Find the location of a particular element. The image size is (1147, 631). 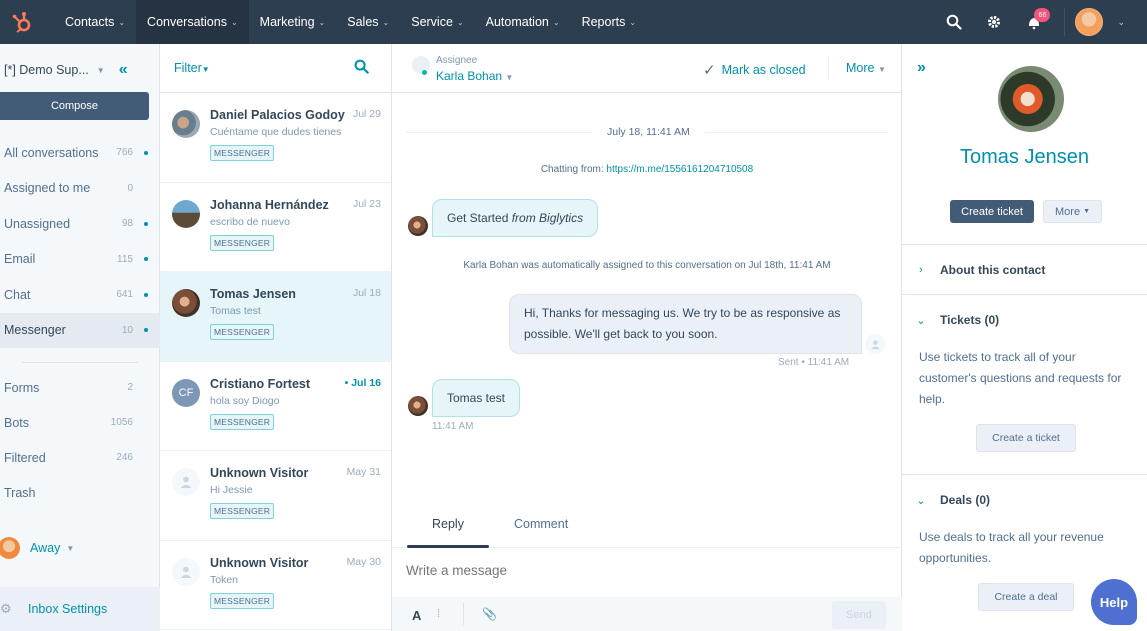

nav-conversations: Conversations ⌄ is located at coordinates (192, 22).